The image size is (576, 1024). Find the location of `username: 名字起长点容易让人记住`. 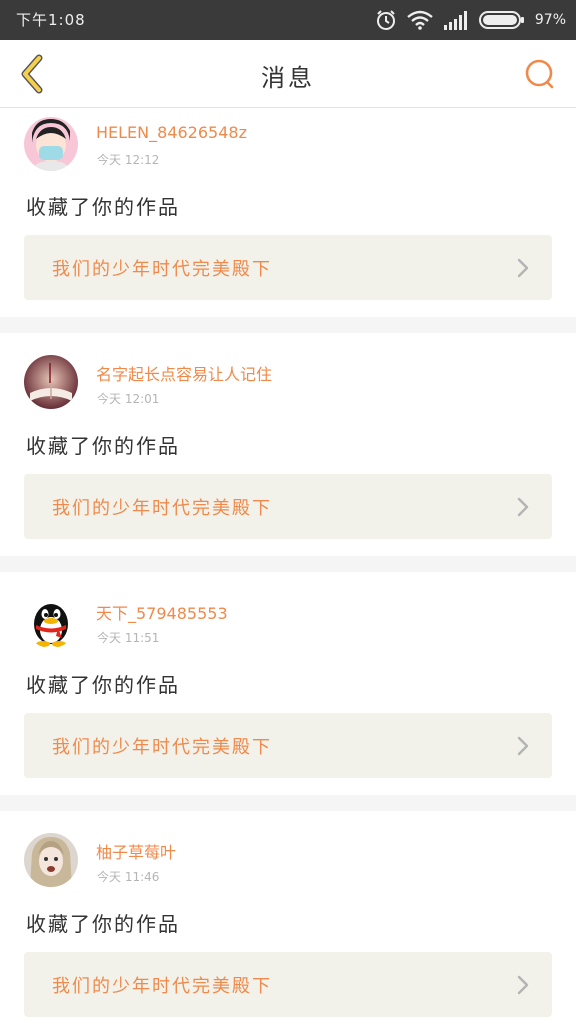

username: 名字起长点容易让人记住 is located at coordinates (184, 373).